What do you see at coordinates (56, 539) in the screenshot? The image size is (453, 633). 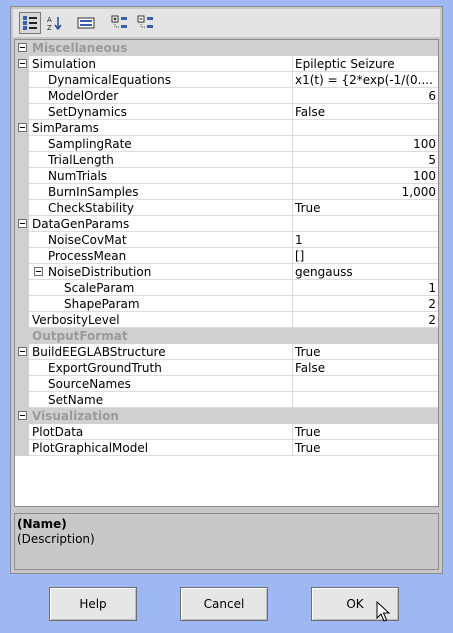 I see `description-text: (Description)` at bounding box center [56, 539].